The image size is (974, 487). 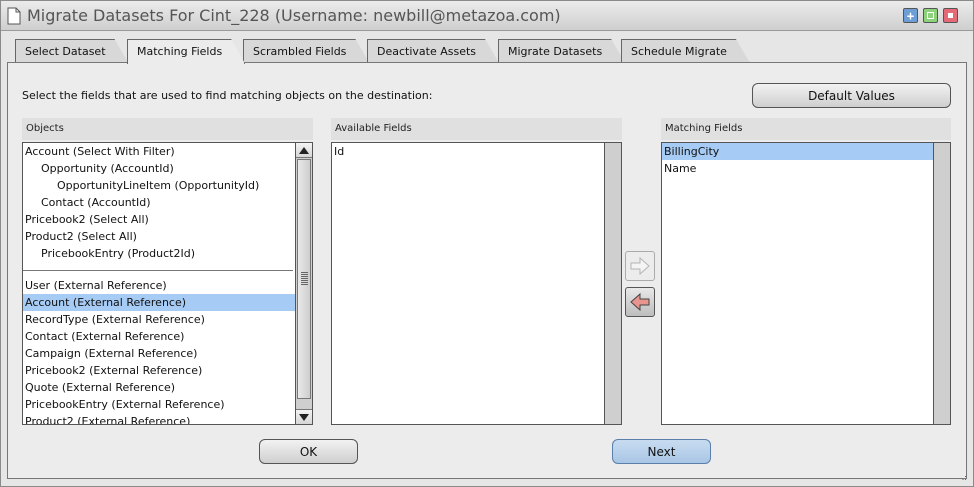 I want to click on list-item: Pricebook2 (External Reference), so click(x=167, y=370).